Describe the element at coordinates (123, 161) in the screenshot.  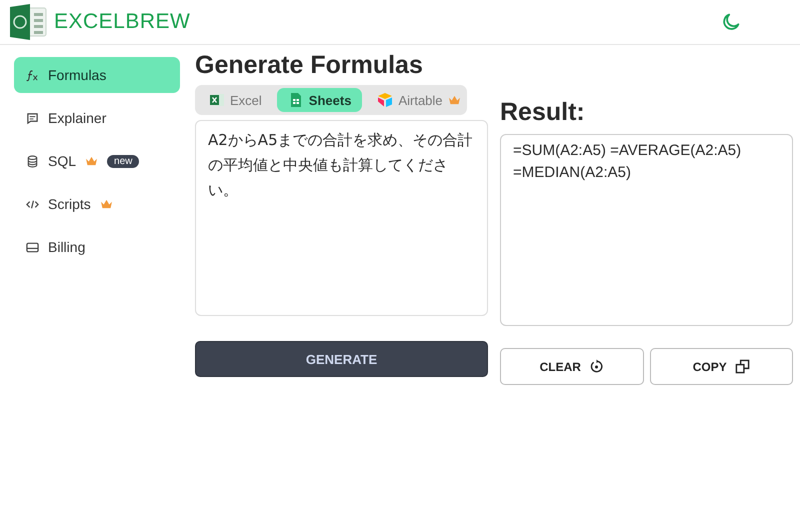
I see `new-badge: new` at that location.